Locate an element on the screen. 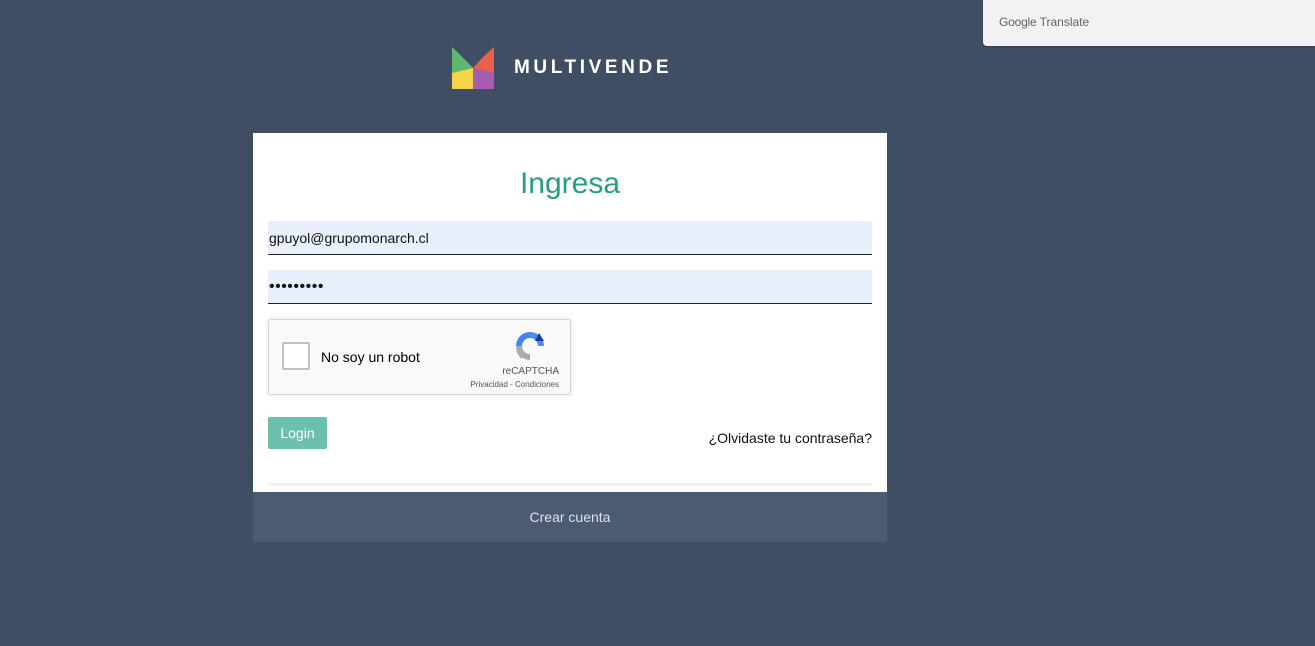 The image size is (1315, 646). recaptcha-brand: reCAPTCHA is located at coordinates (530, 371).